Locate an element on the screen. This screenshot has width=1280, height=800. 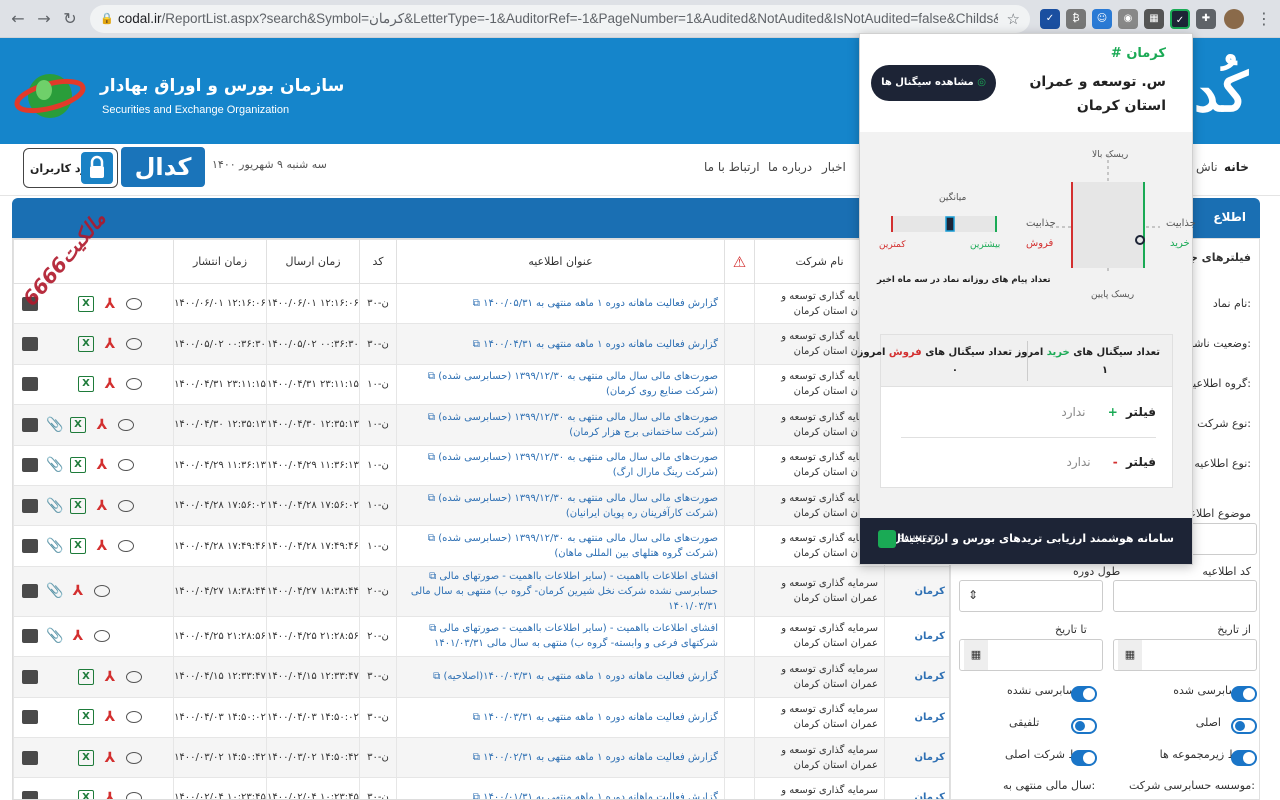
camera-extension-icon: ◉ is located at coordinates (1128, 19).